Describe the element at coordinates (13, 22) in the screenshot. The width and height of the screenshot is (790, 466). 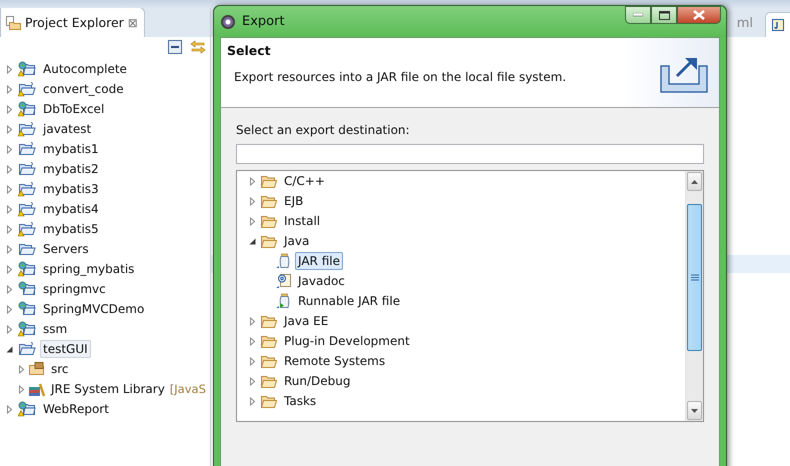
I see `explorer-icon` at that location.